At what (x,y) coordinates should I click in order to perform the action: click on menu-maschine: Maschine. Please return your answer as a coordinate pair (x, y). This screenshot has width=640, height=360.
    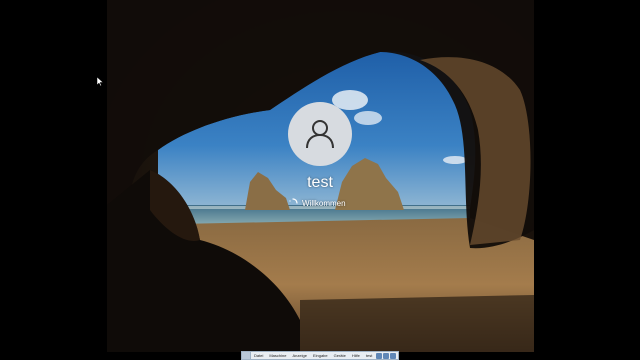
    Looking at the image, I should click on (277, 355).